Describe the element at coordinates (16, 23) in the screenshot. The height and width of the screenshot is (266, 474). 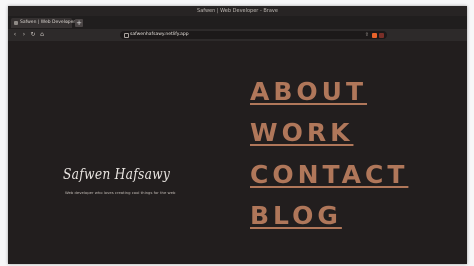
I see `favicon-icon` at that location.